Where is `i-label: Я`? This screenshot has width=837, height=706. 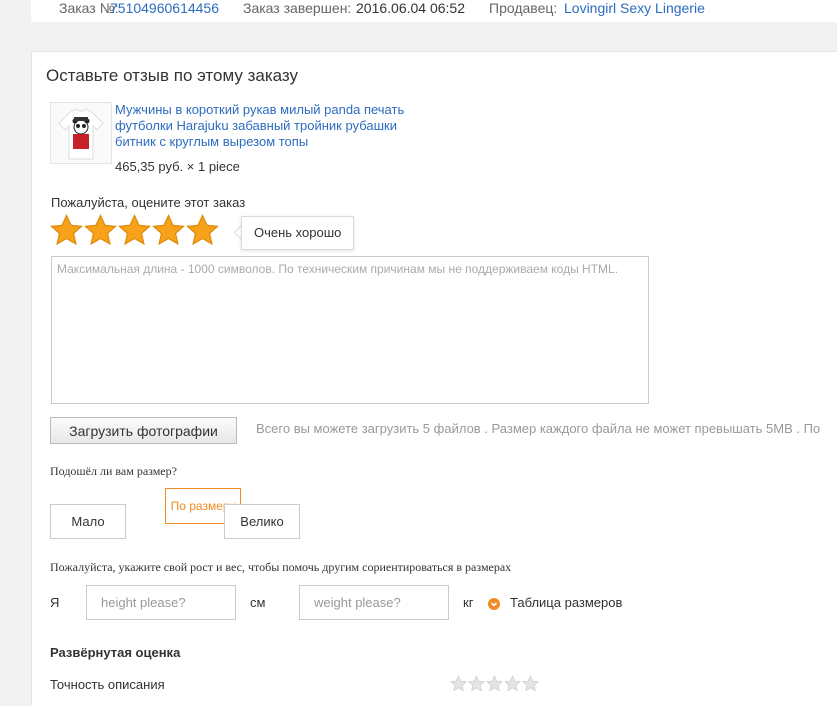 i-label: Я is located at coordinates (55, 602).